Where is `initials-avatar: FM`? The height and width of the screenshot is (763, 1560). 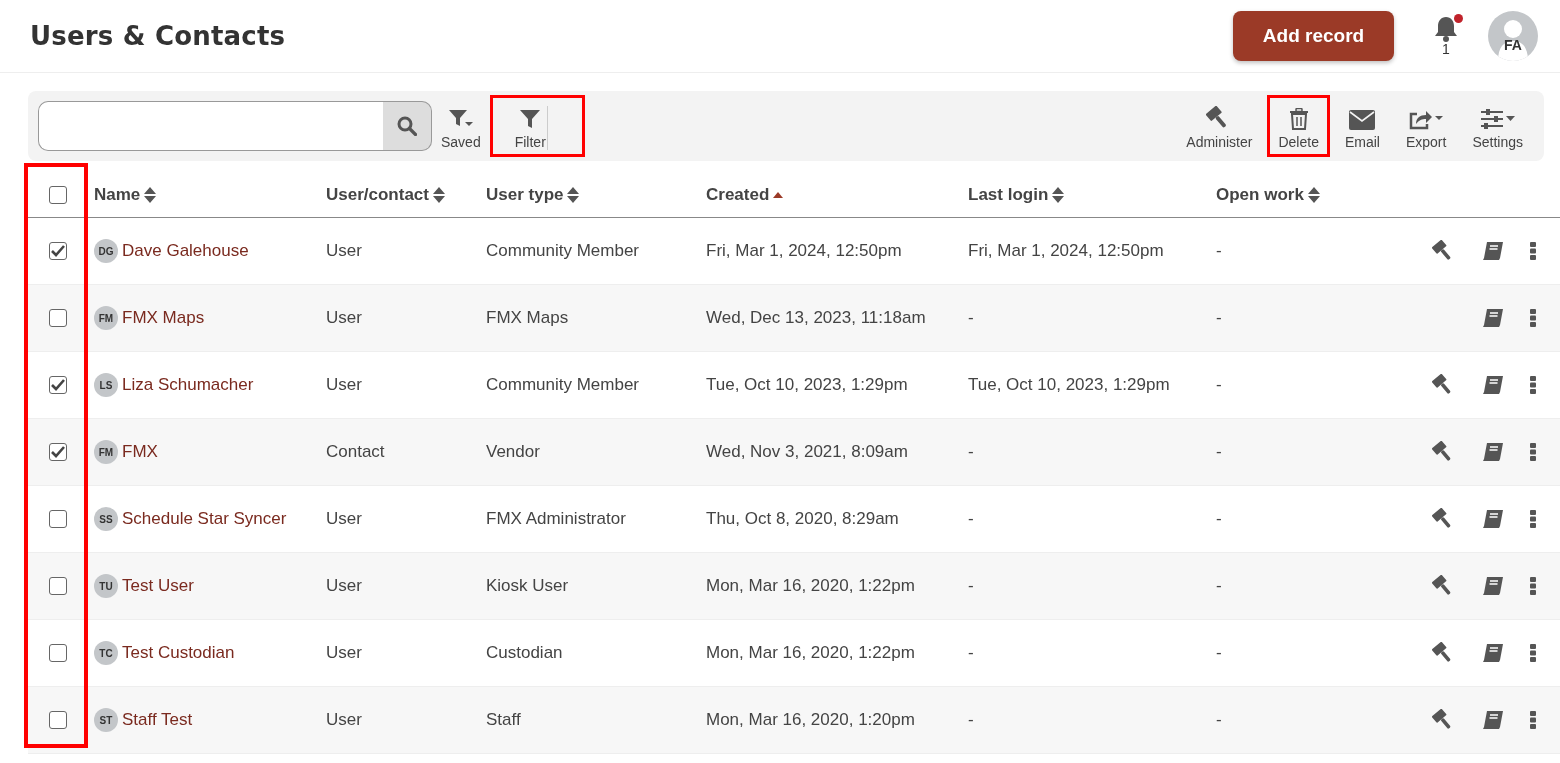 initials-avatar: FM is located at coordinates (106, 318).